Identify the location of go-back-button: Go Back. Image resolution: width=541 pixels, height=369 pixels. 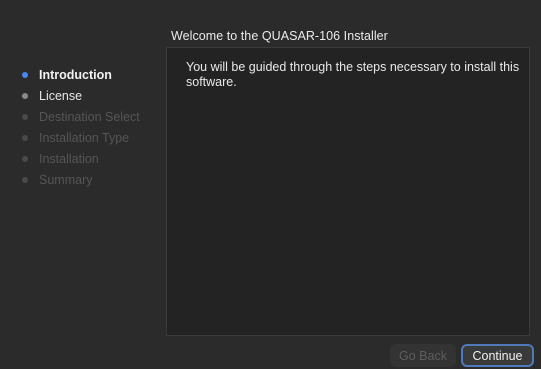
(423, 355).